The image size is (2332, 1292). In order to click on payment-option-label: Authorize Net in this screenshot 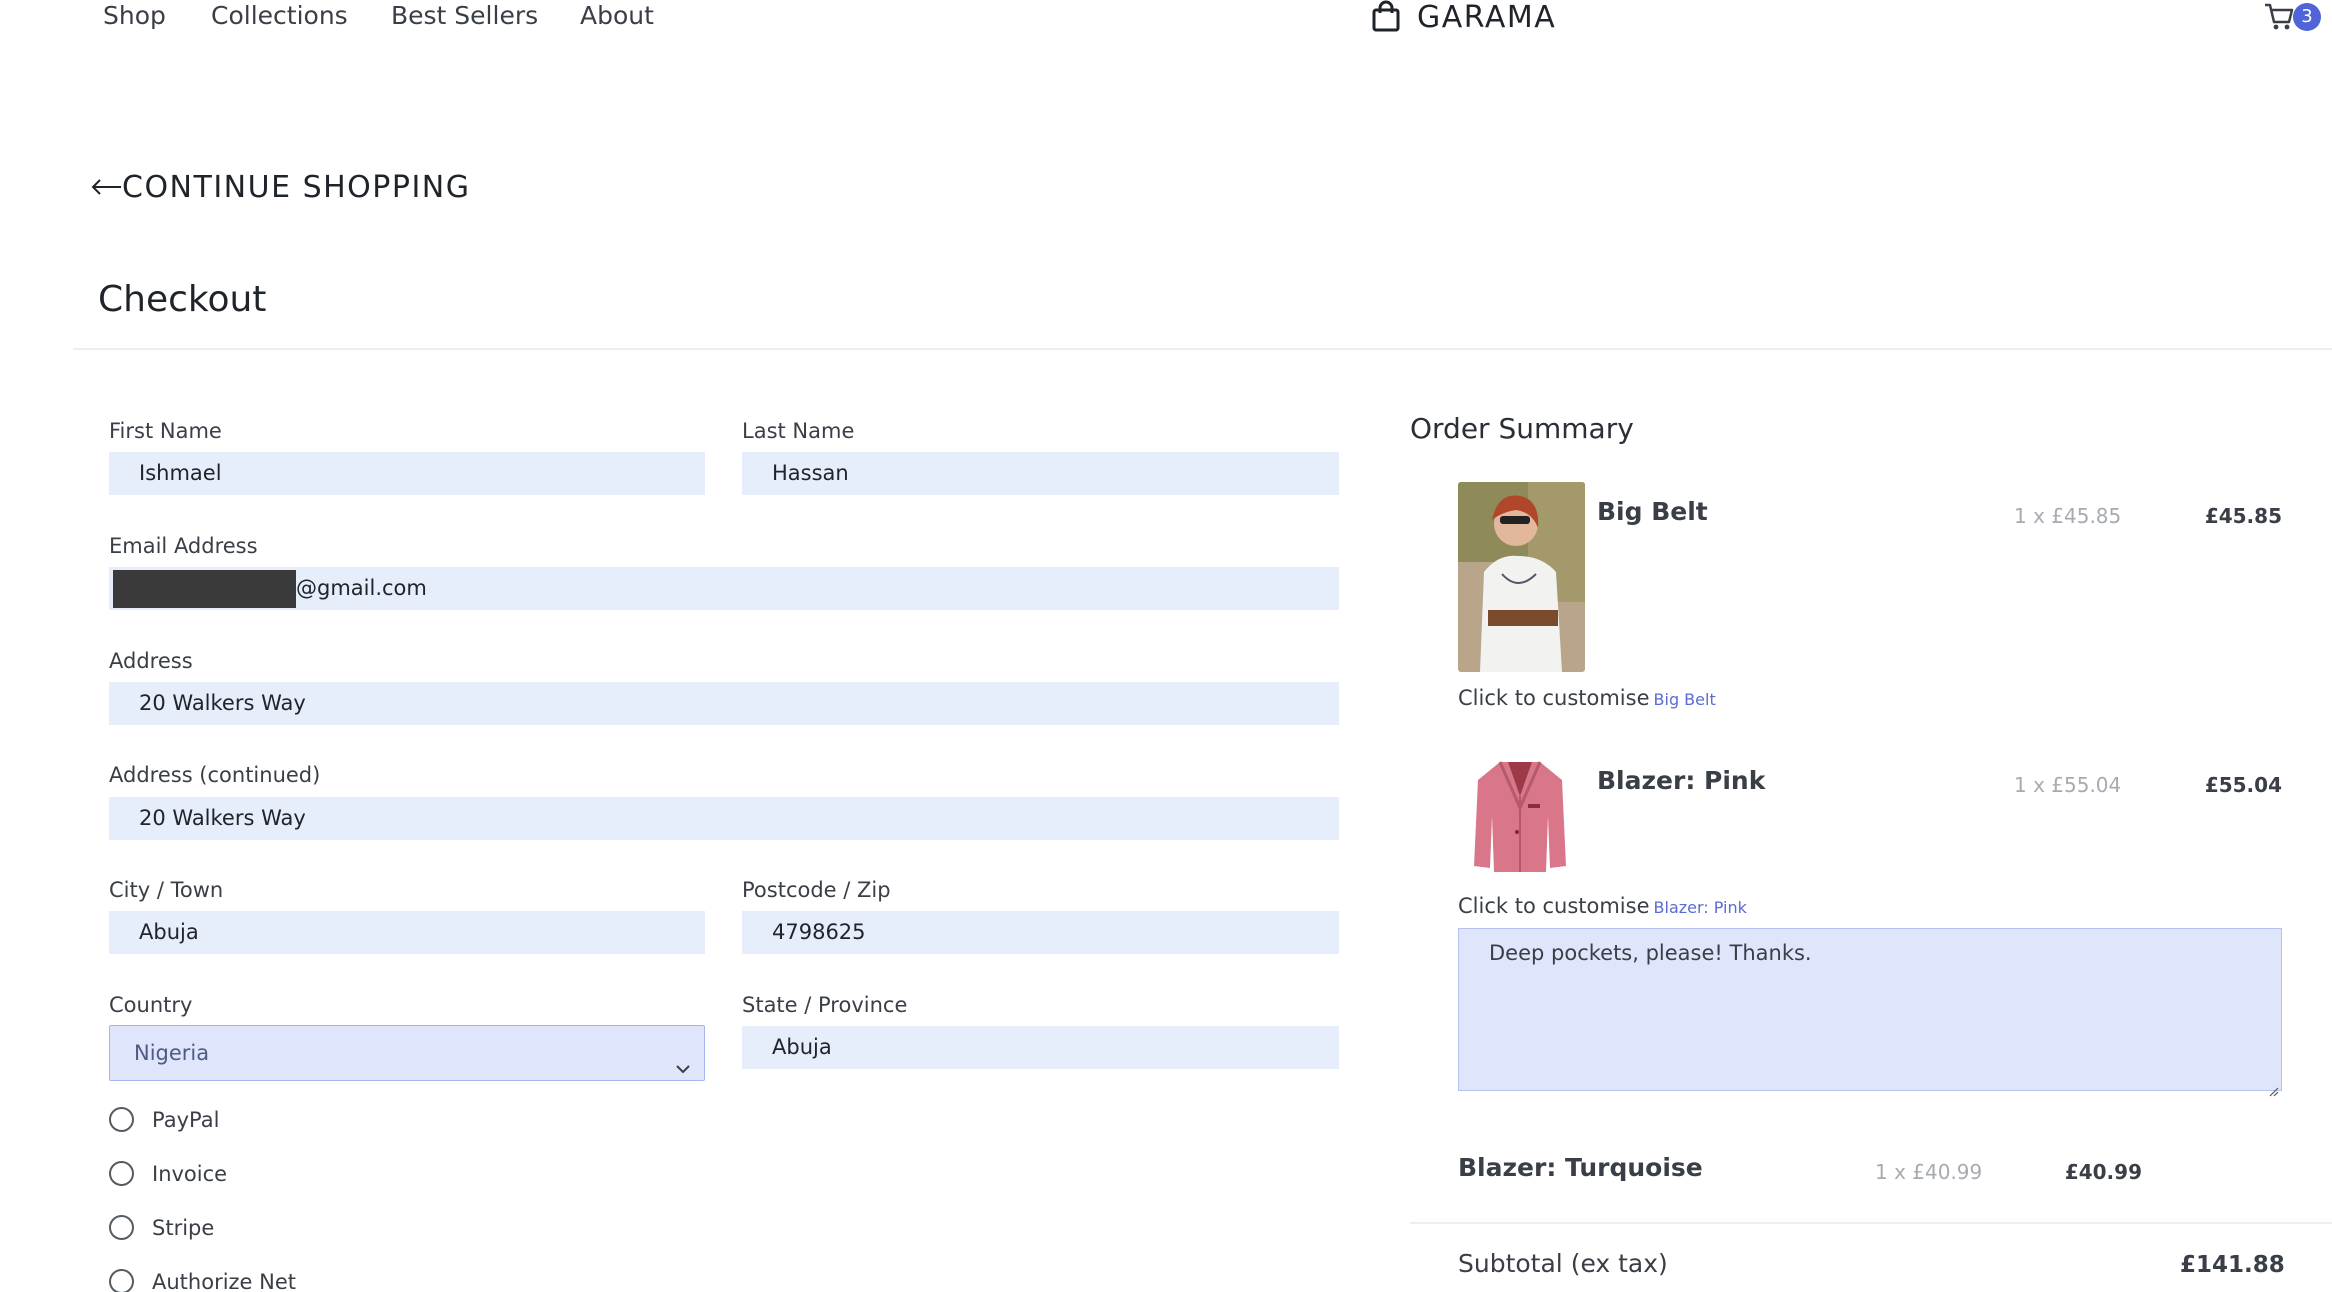, I will do `click(224, 1280)`.